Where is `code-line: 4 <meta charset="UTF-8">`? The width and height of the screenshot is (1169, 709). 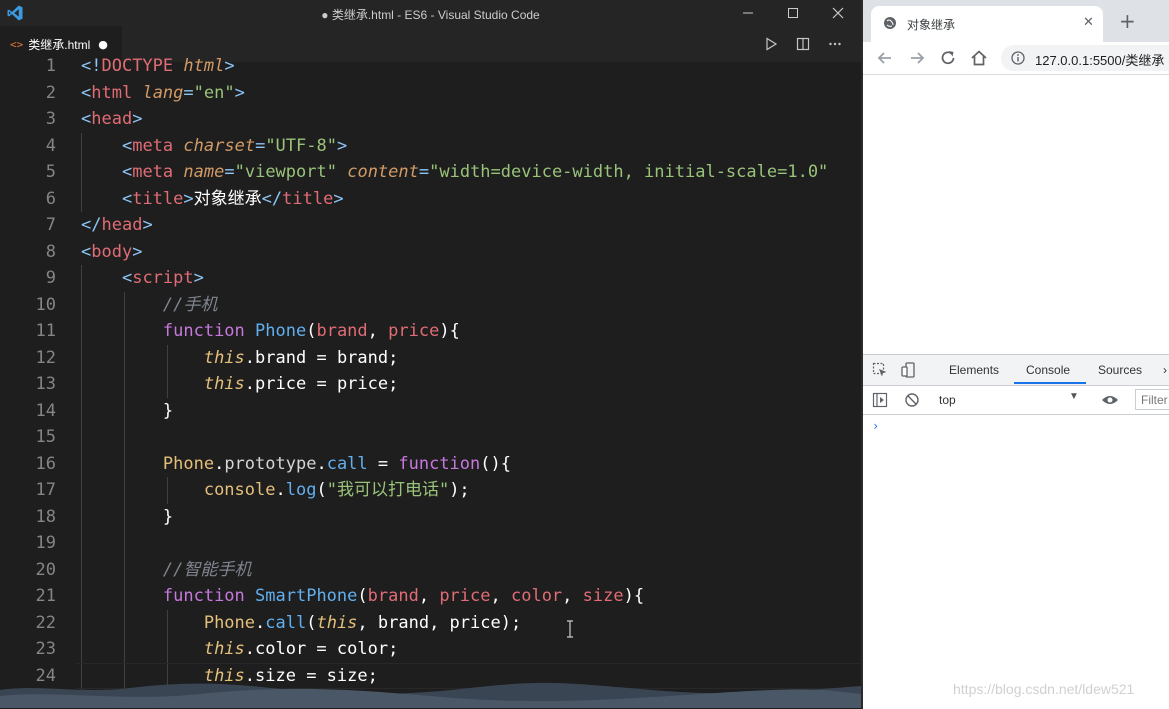 code-line: 4 <meta charset="UTF-8"> is located at coordinates (430, 145).